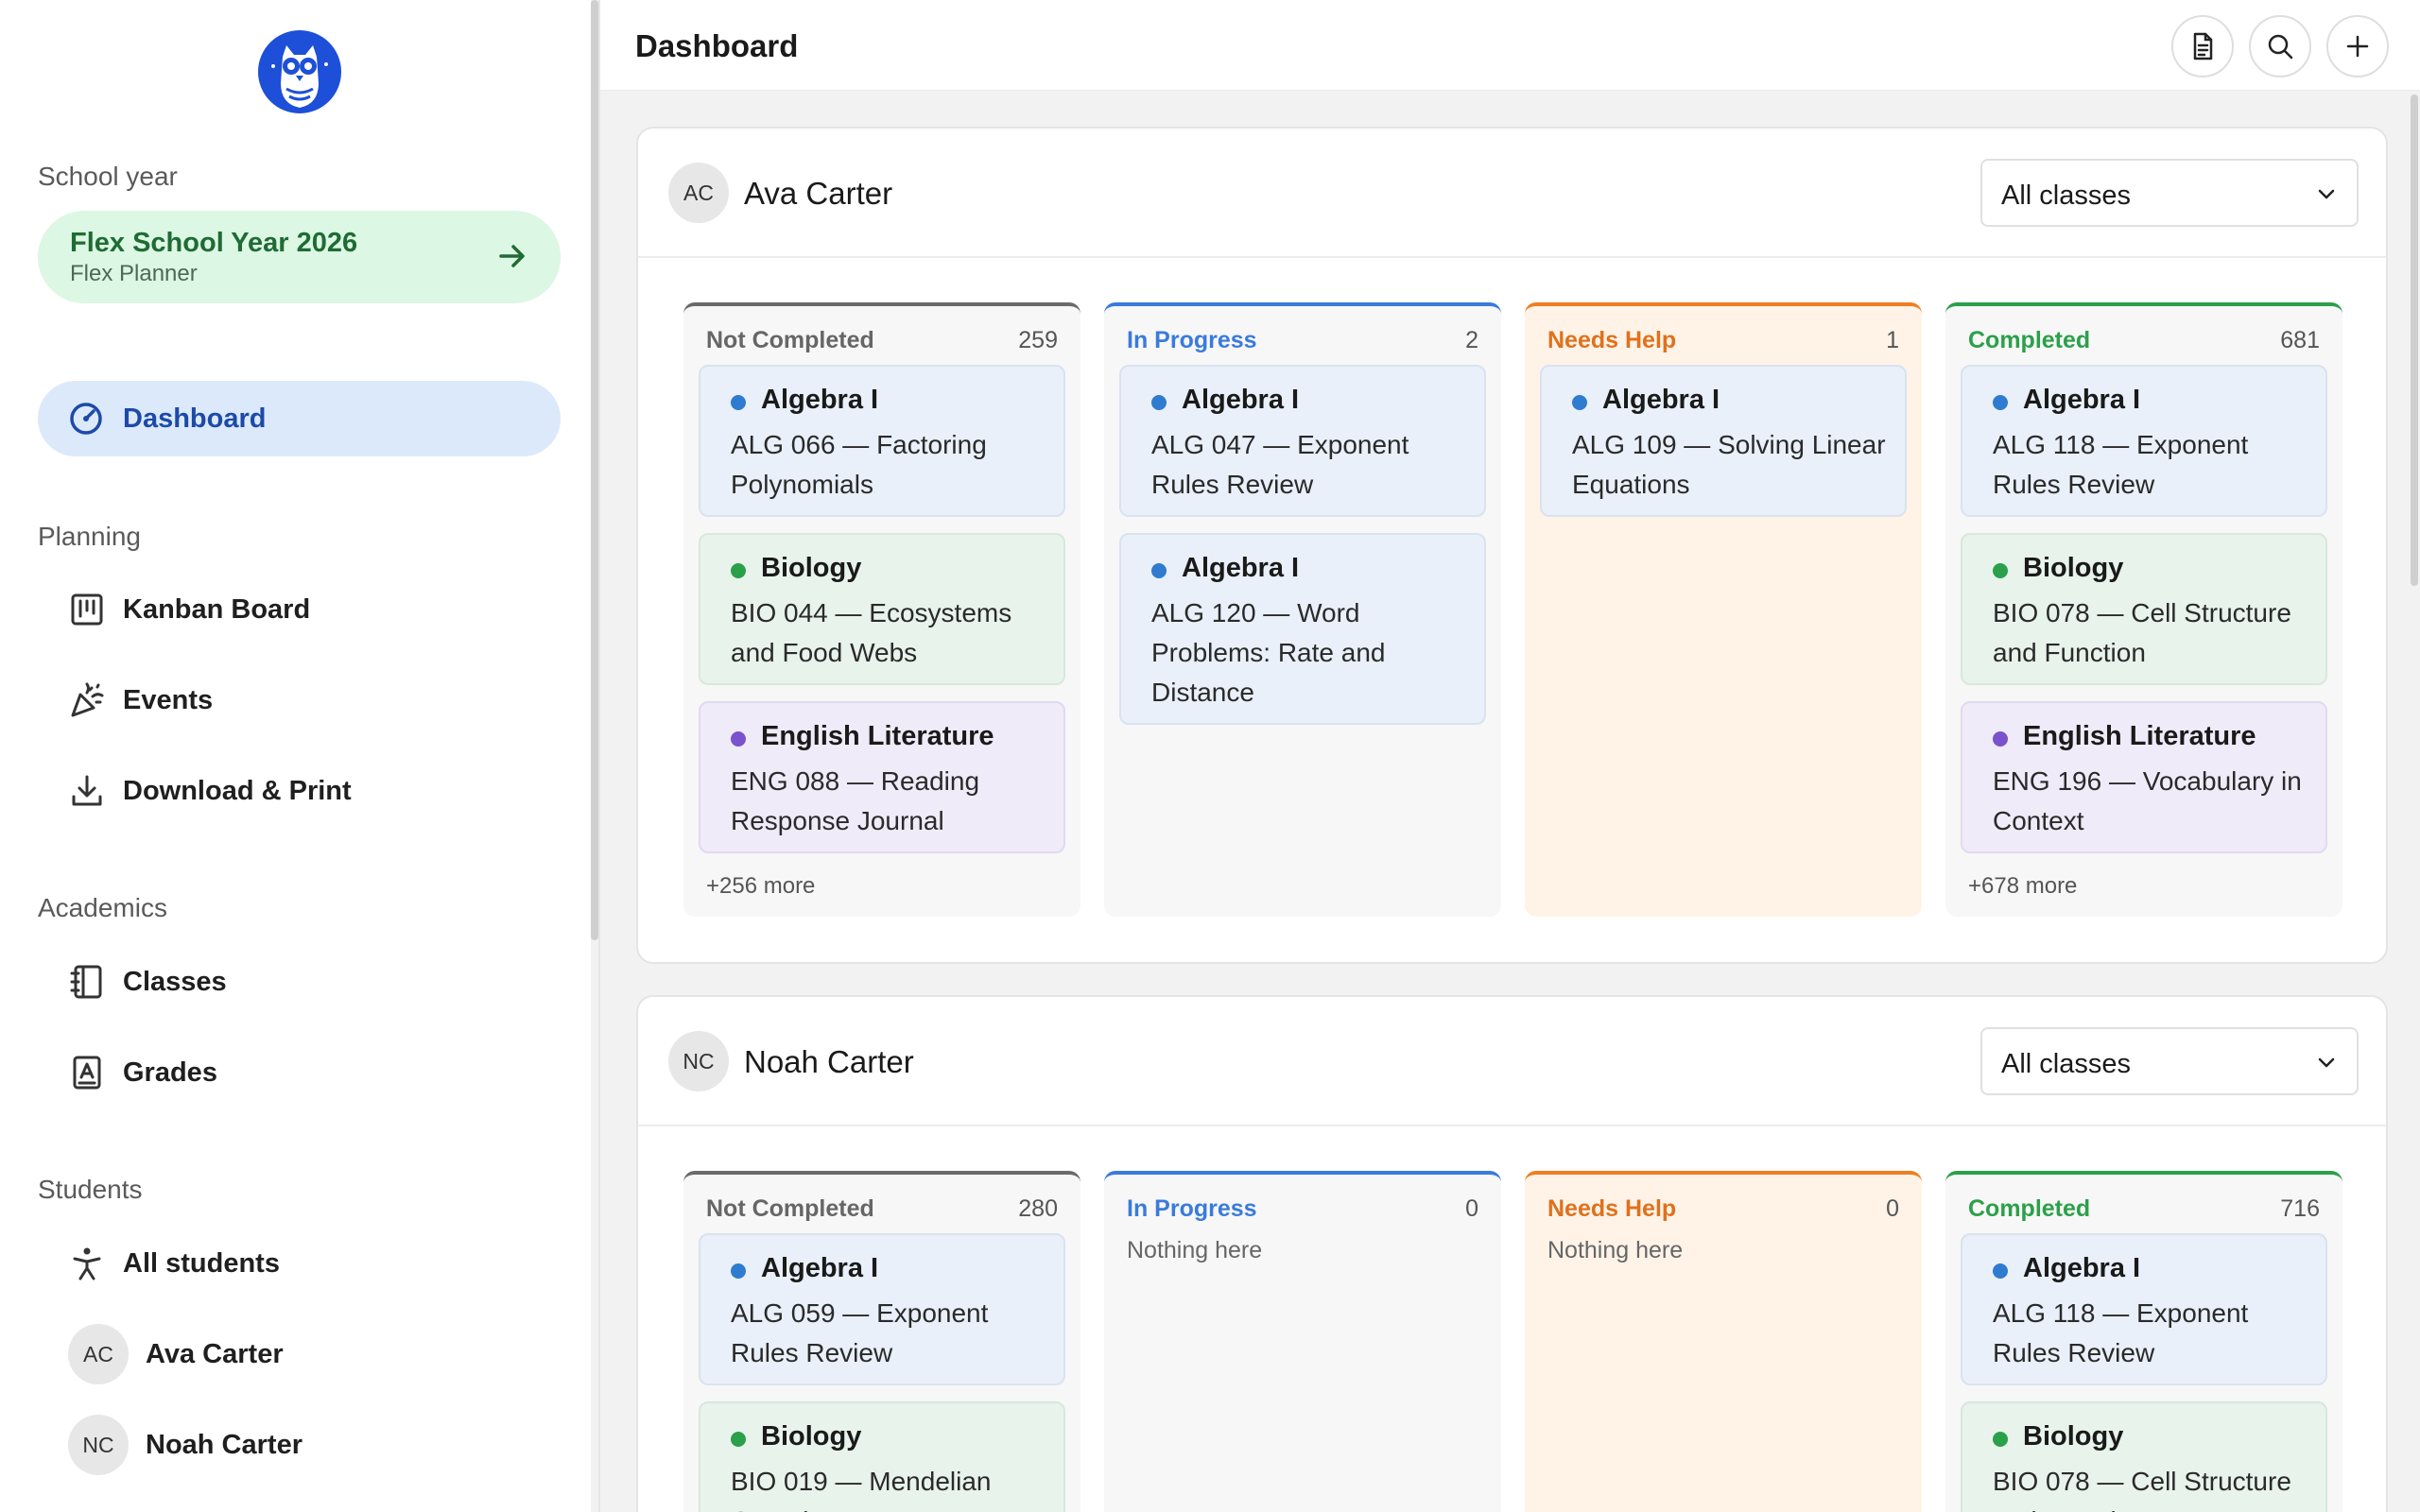  What do you see at coordinates (91, 1189) in the screenshot?
I see `students-label: Students` at bounding box center [91, 1189].